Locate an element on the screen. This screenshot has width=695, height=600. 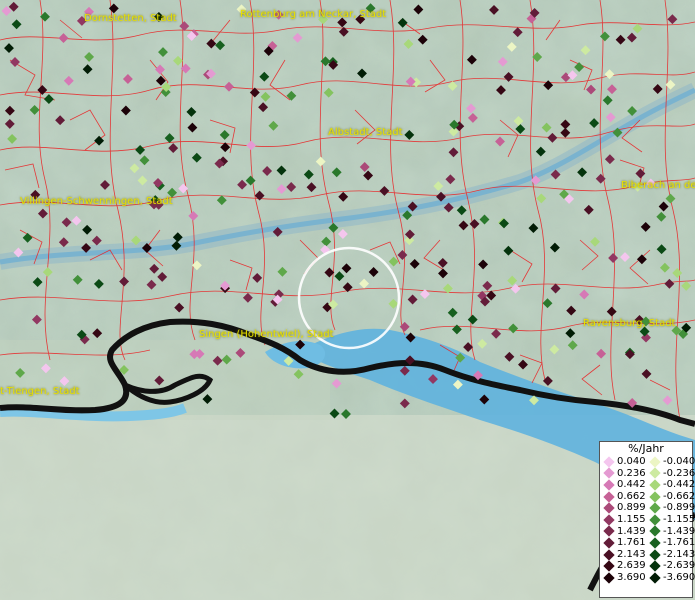
legend-label: 2.639 is located at coordinates (631, 566).